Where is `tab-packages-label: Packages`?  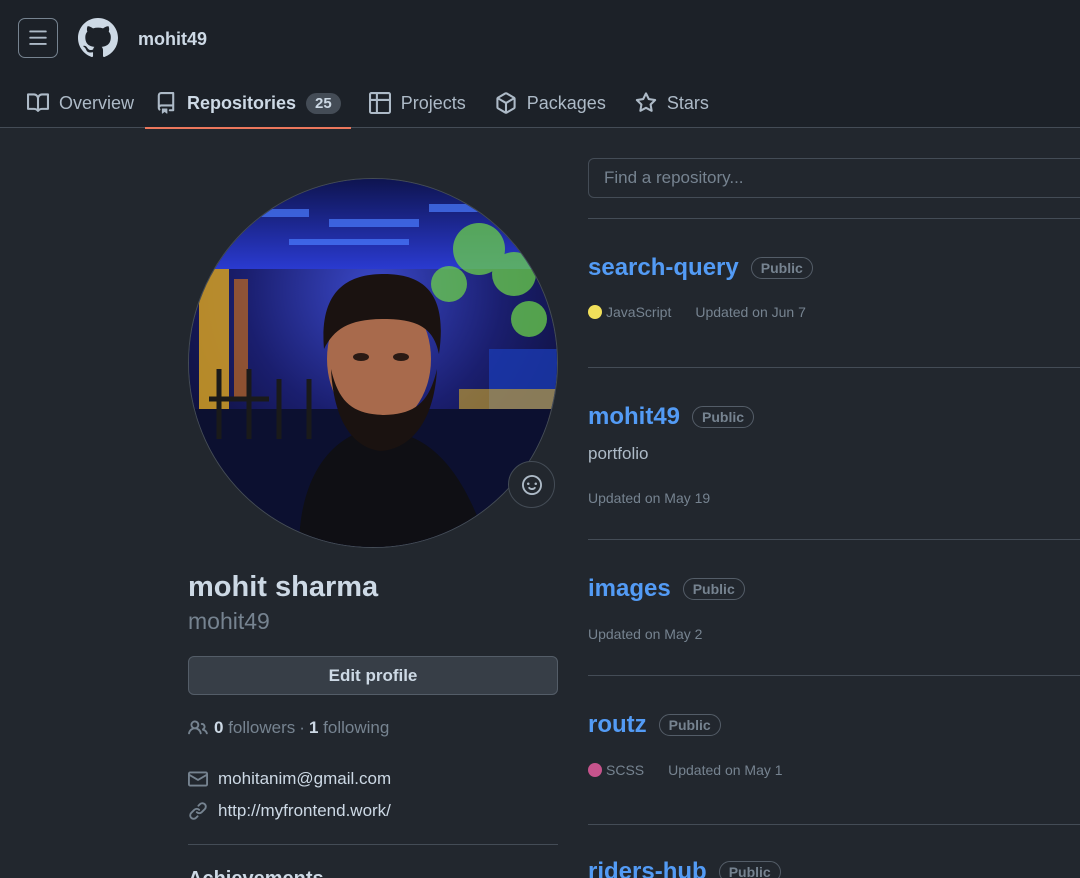 tab-packages-label: Packages is located at coordinates (566, 102).